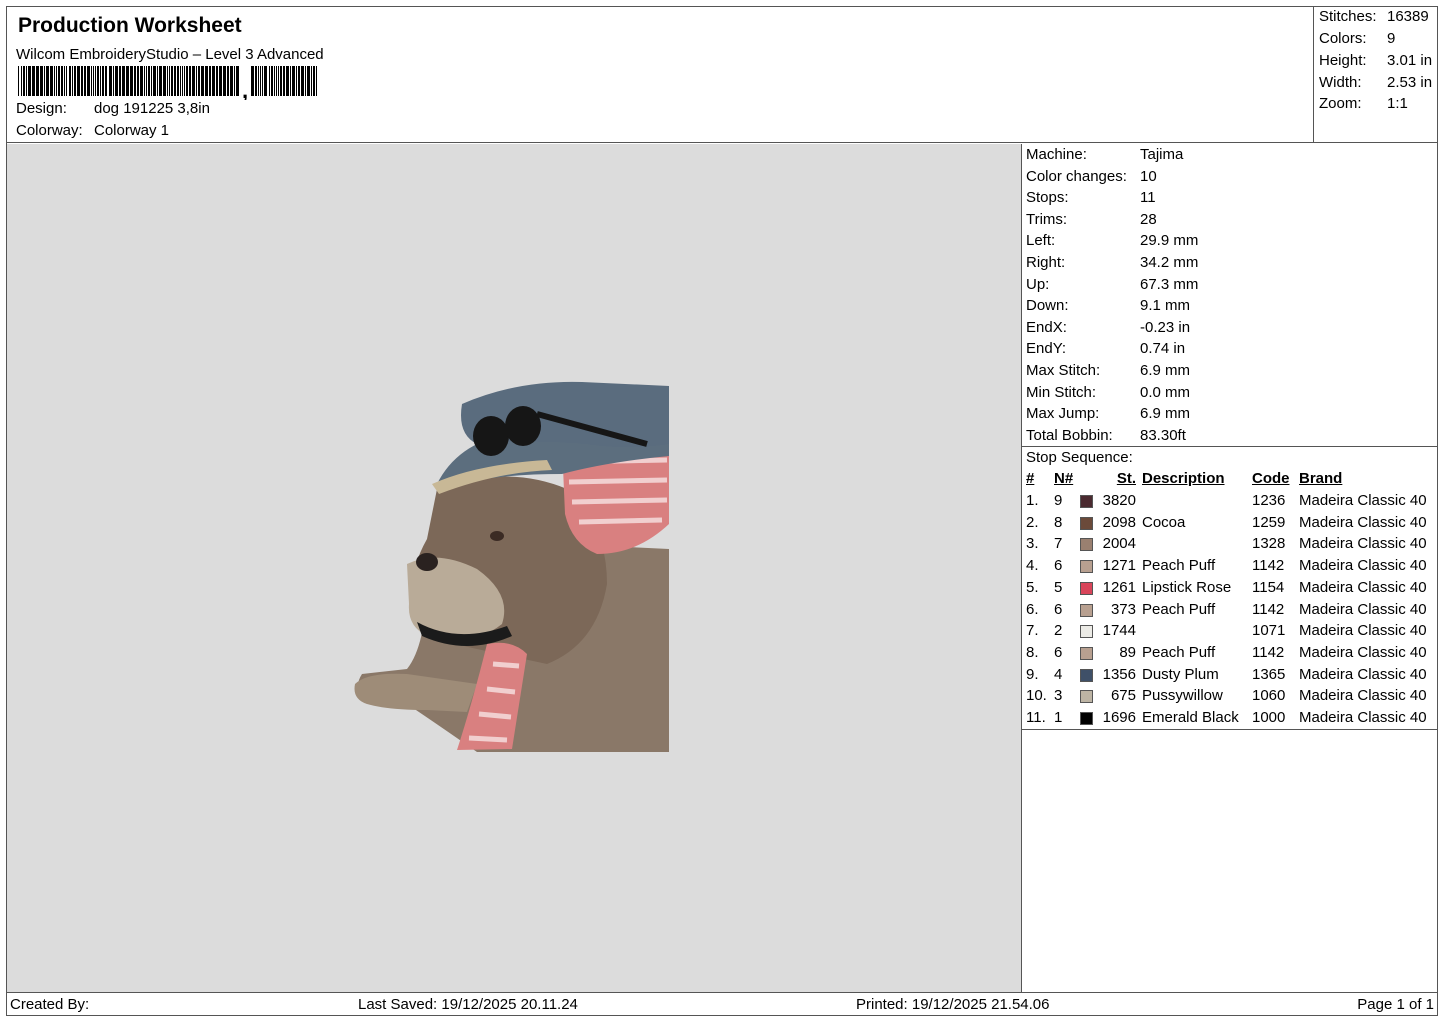  What do you see at coordinates (511, 566) in the screenshot?
I see `dog-embroidery-image` at bounding box center [511, 566].